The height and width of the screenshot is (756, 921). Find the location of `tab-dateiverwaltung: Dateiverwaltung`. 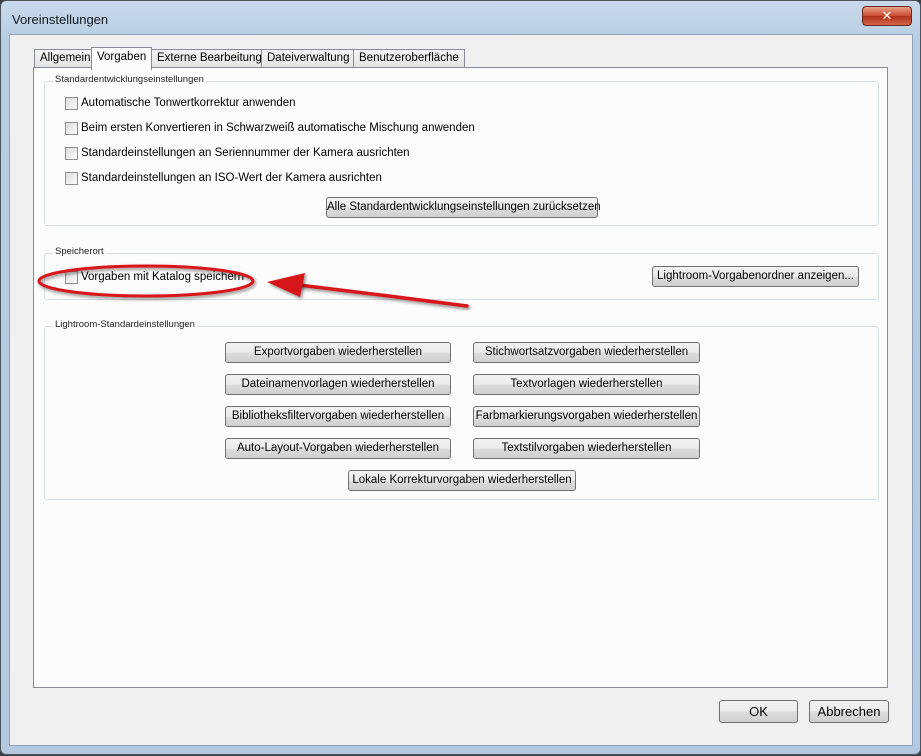

tab-dateiverwaltung: Dateiverwaltung is located at coordinates (308, 58).